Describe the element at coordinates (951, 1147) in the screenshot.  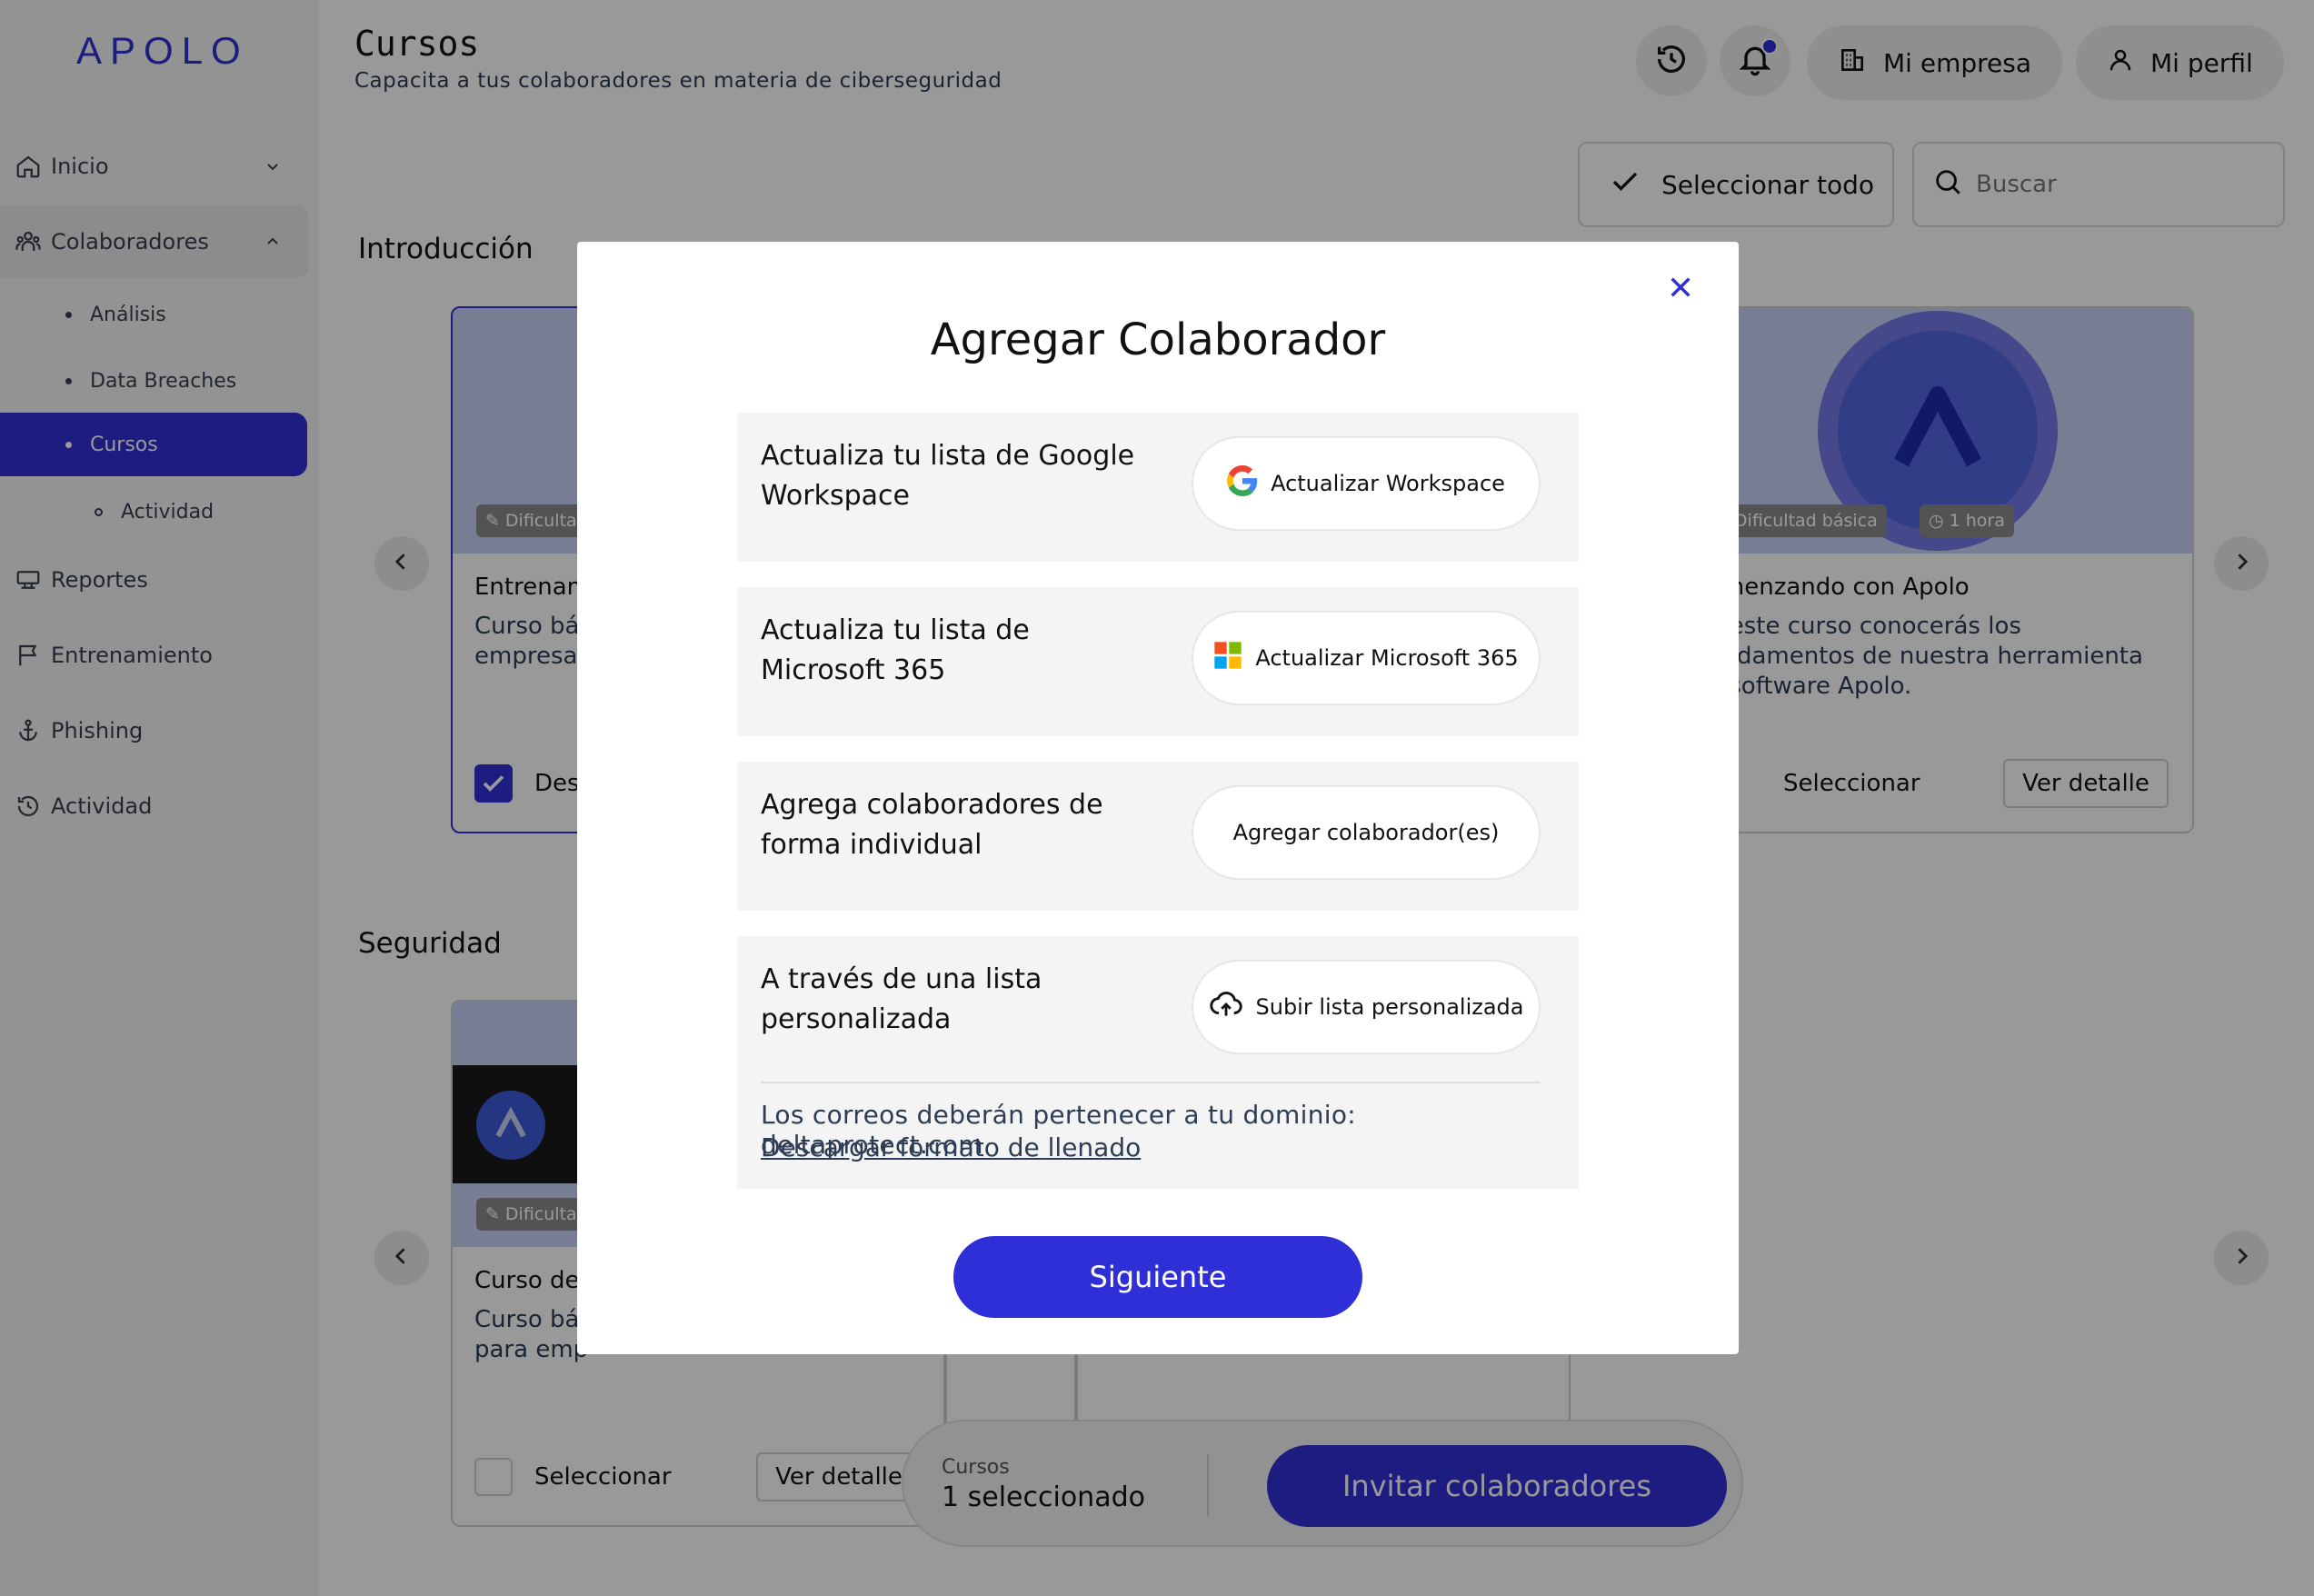
I see `download-template-link: Descargar formato de llenado` at that location.